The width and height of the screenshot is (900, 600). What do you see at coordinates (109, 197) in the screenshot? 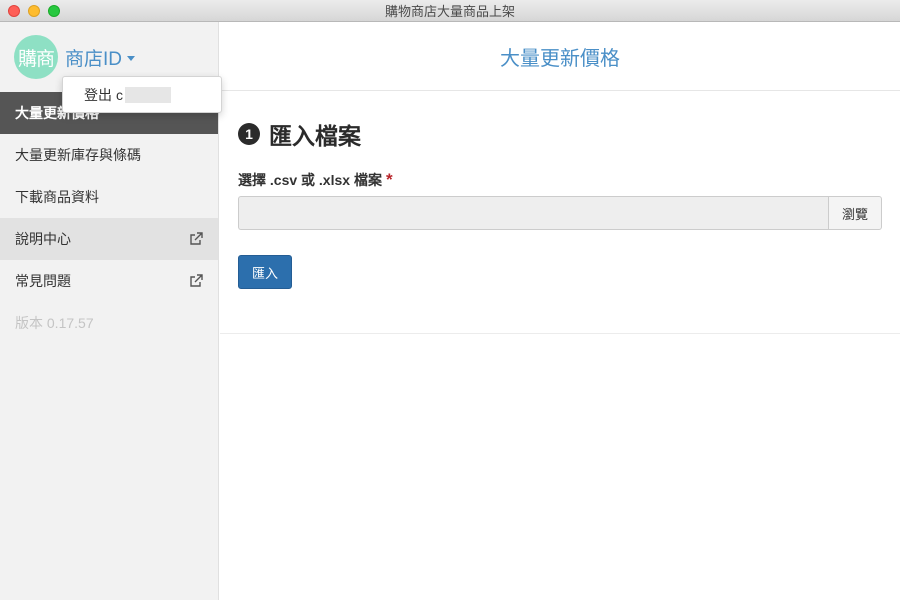
I see `sidebar-item-download-products: 下載商品資料` at bounding box center [109, 197].